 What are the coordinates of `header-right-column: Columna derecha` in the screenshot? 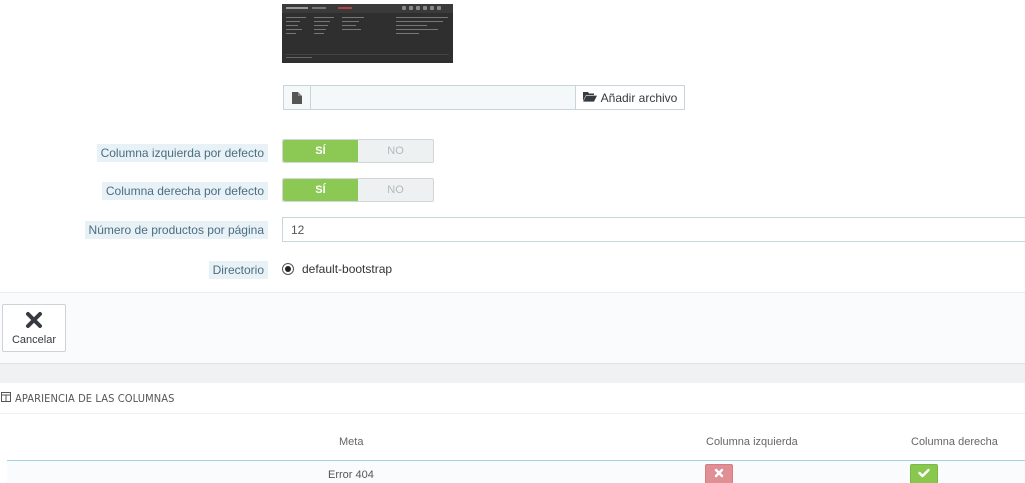 It's located at (954, 442).